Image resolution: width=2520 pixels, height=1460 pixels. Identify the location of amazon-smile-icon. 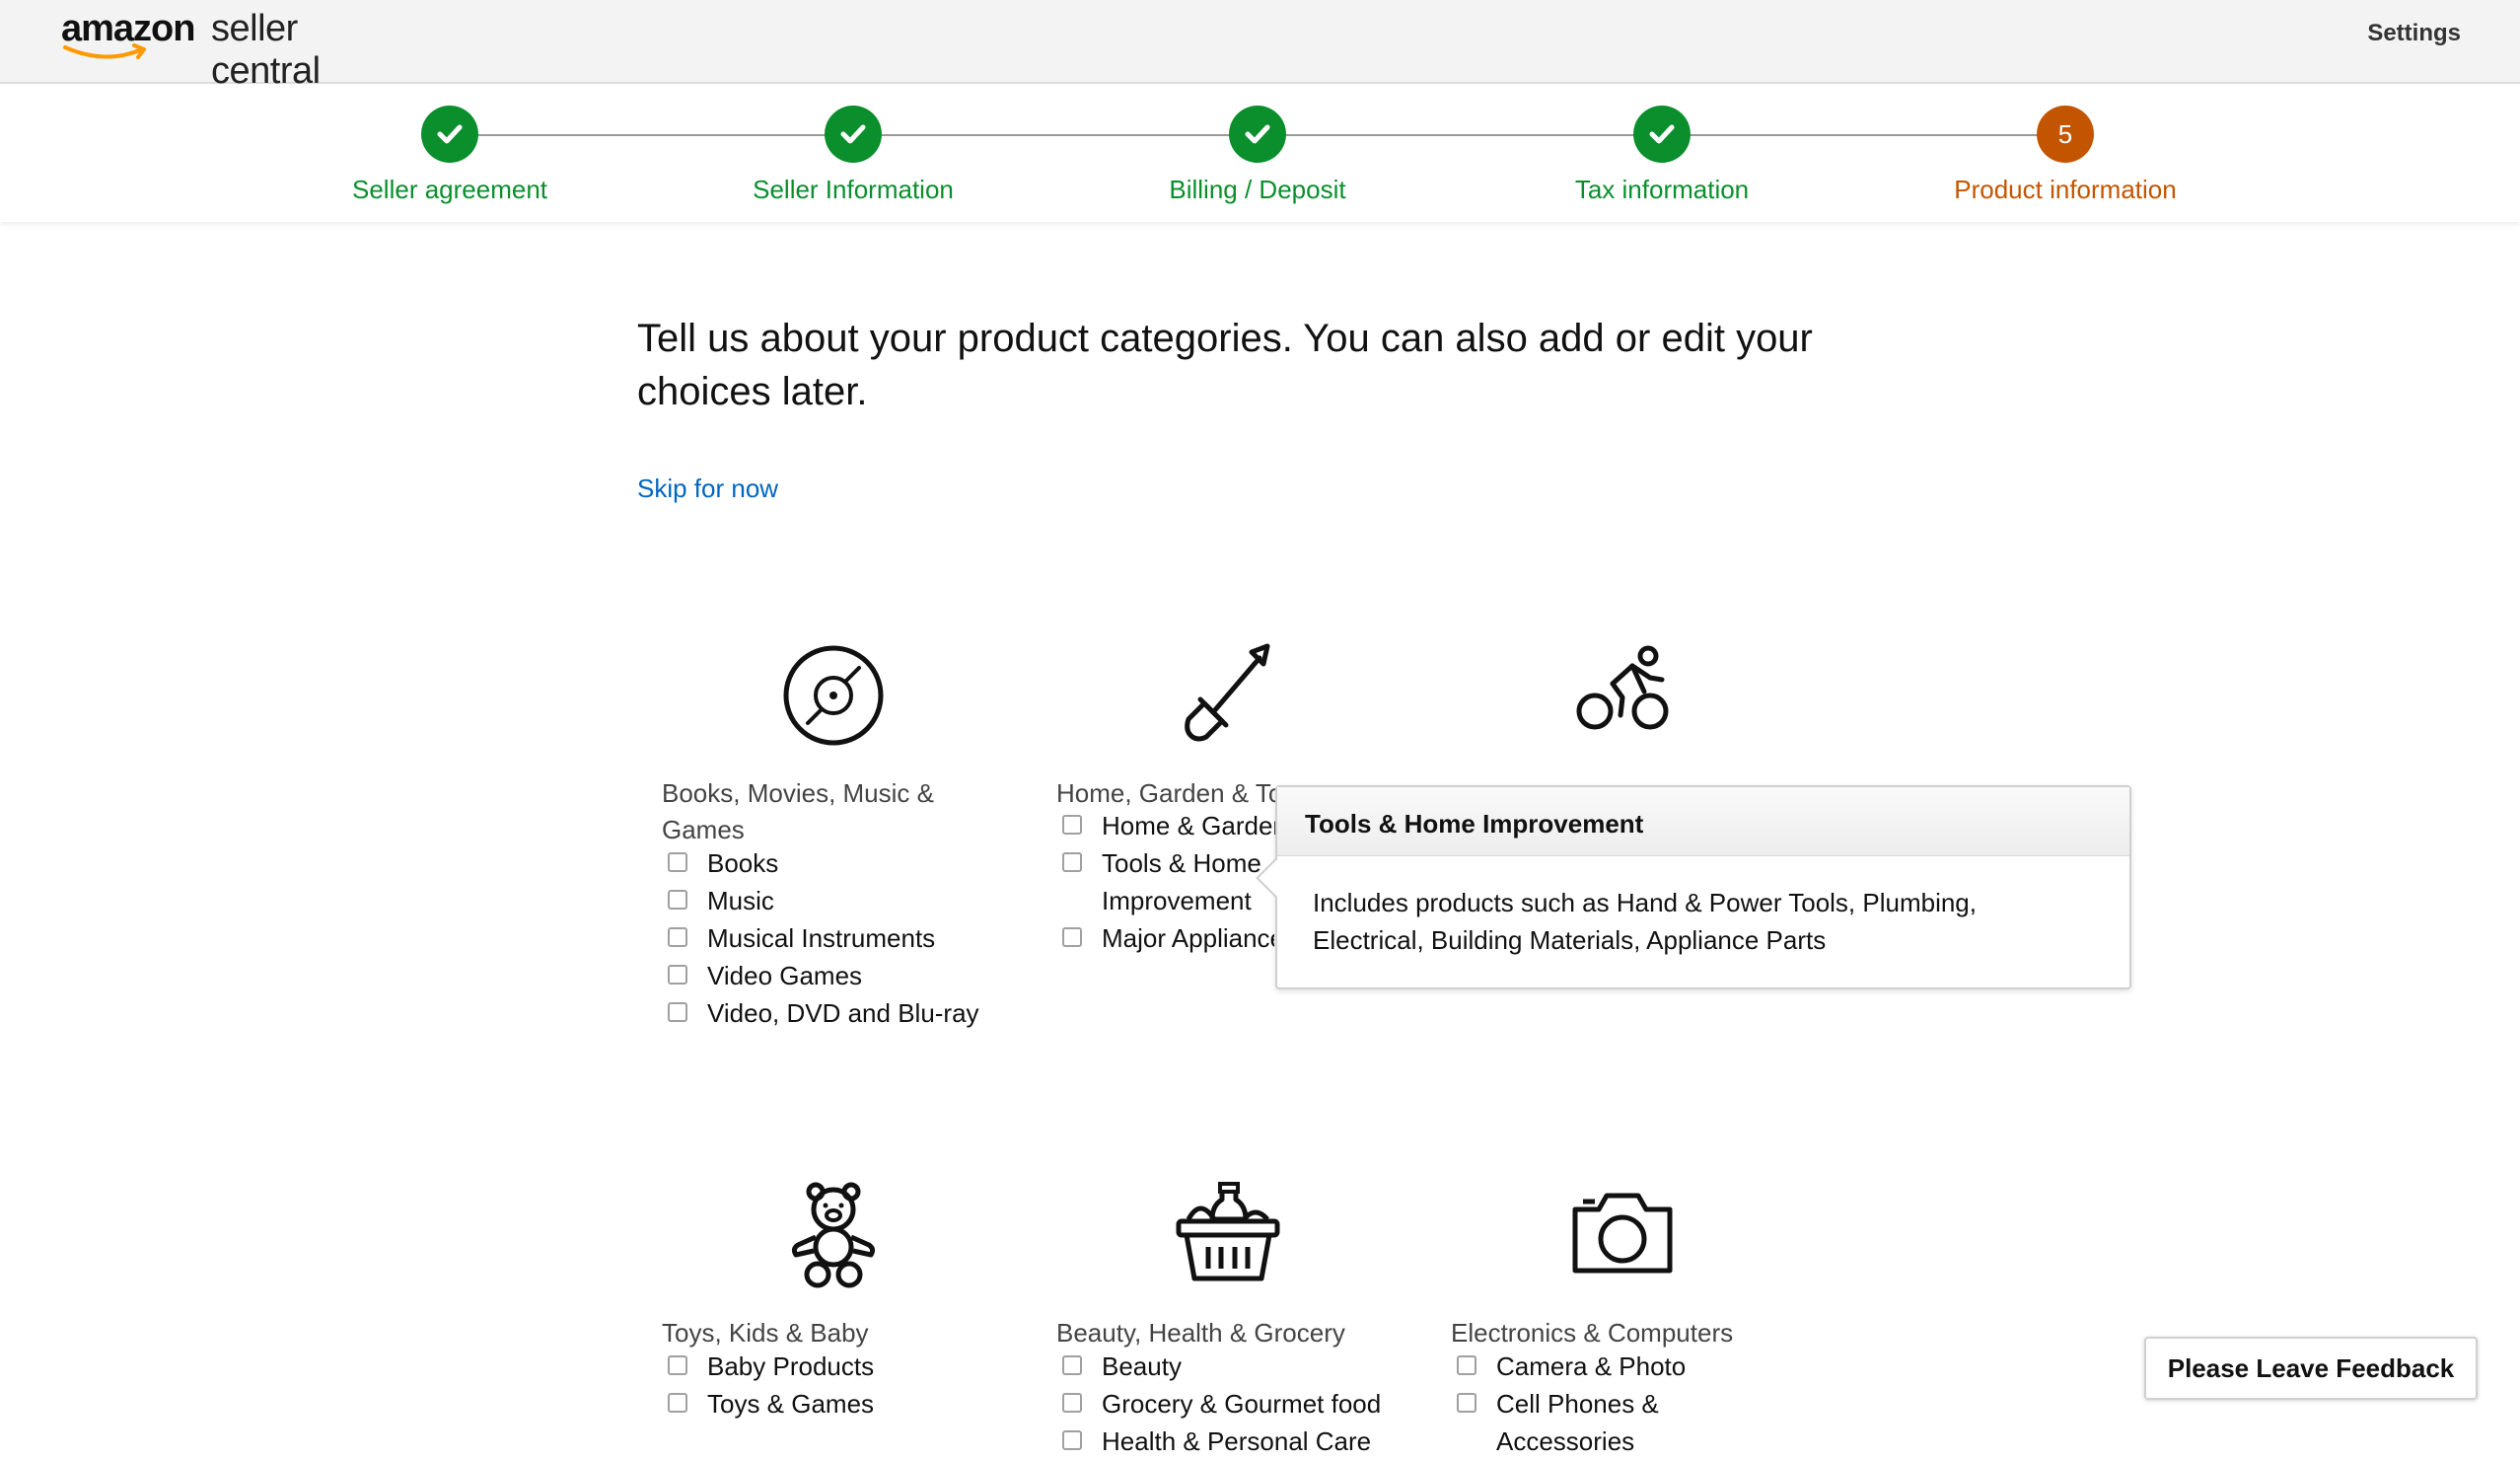
(104, 51).